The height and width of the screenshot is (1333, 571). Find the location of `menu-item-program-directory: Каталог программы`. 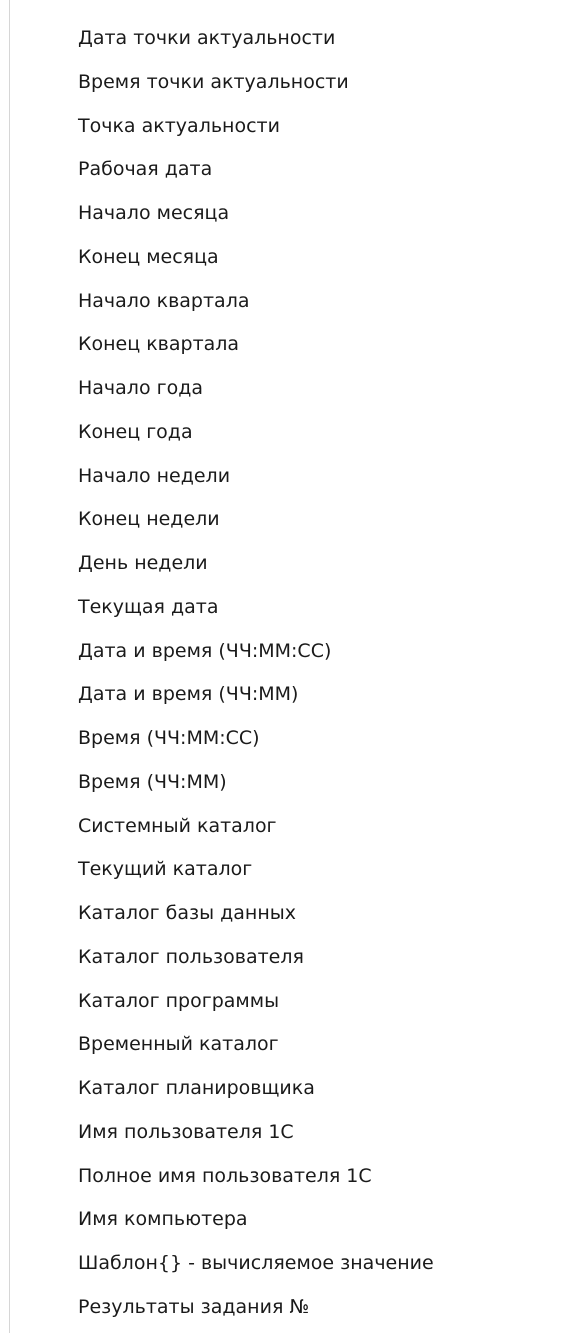

menu-item-program-directory: Каталог программы is located at coordinates (290, 1002).